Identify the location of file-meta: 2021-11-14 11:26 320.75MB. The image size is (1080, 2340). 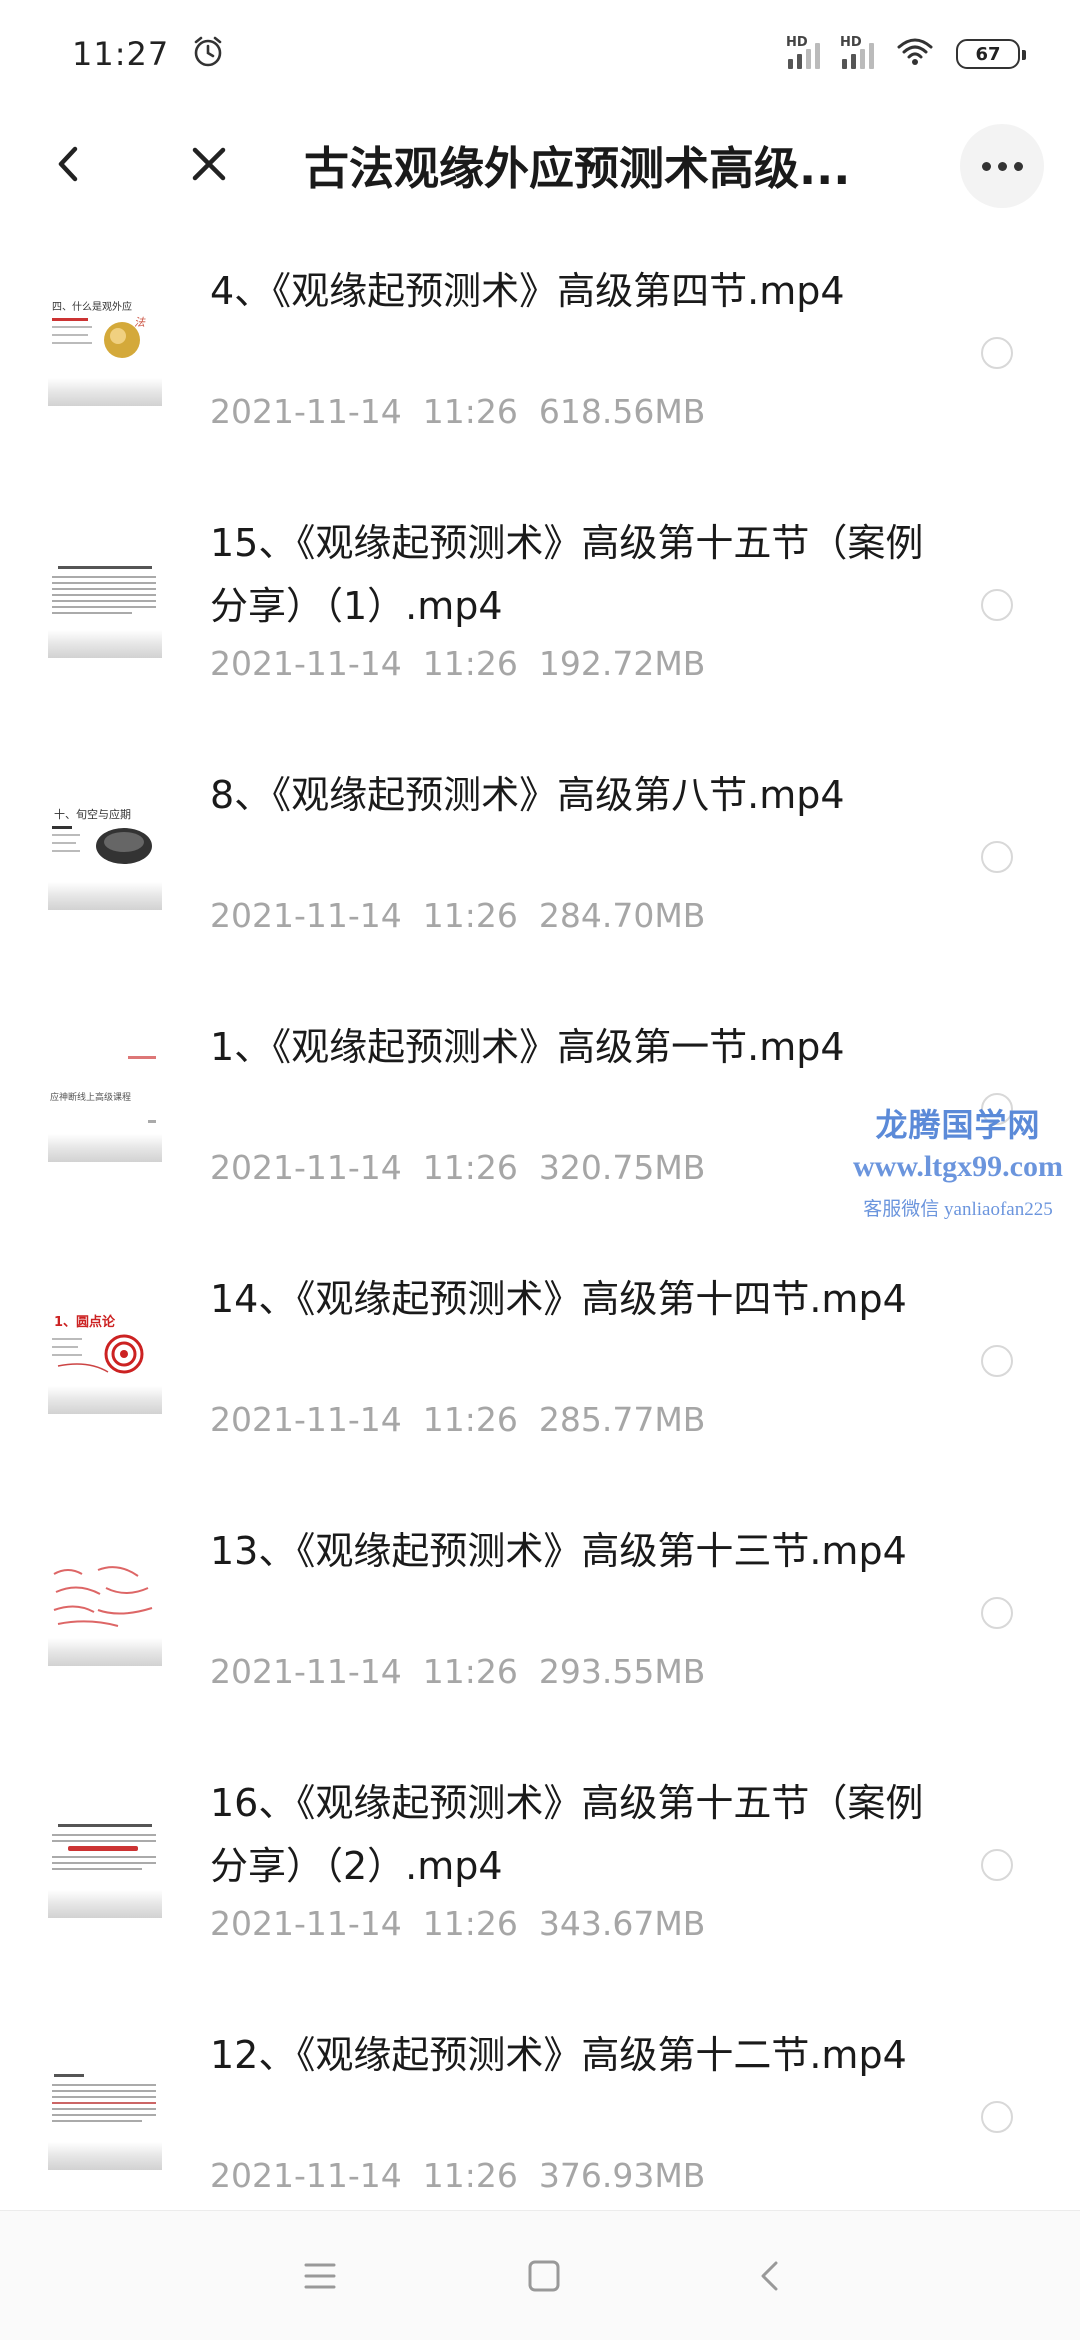
(457, 1167).